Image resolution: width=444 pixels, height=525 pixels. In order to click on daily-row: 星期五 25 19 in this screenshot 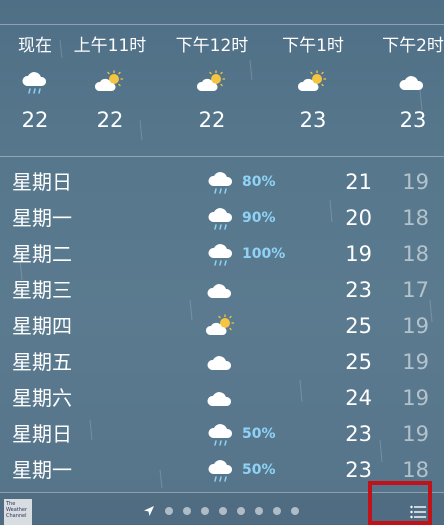, I will do `click(222, 362)`.